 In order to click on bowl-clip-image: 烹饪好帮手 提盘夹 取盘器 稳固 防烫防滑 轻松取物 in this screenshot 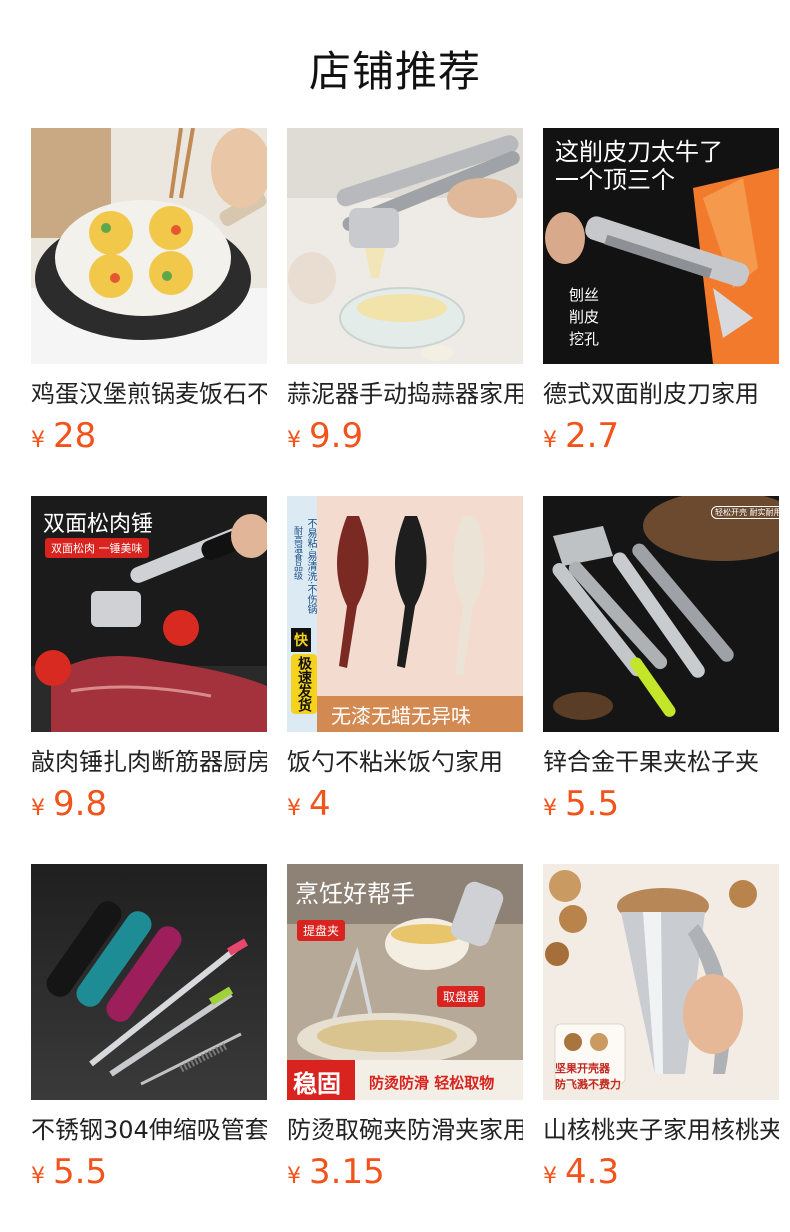, I will do `click(405, 982)`.